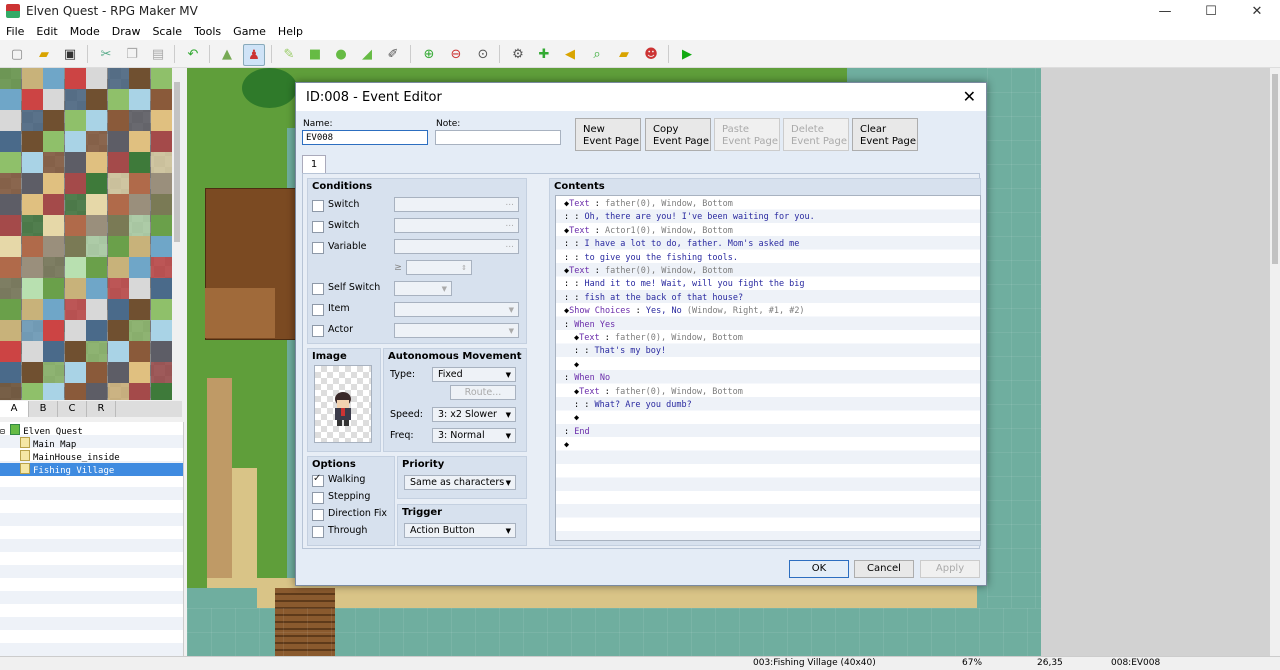 The width and height of the screenshot is (1280, 670). Describe the element at coordinates (687, 54) in the screenshot. I see `playtest-icon: ▶` at that location.